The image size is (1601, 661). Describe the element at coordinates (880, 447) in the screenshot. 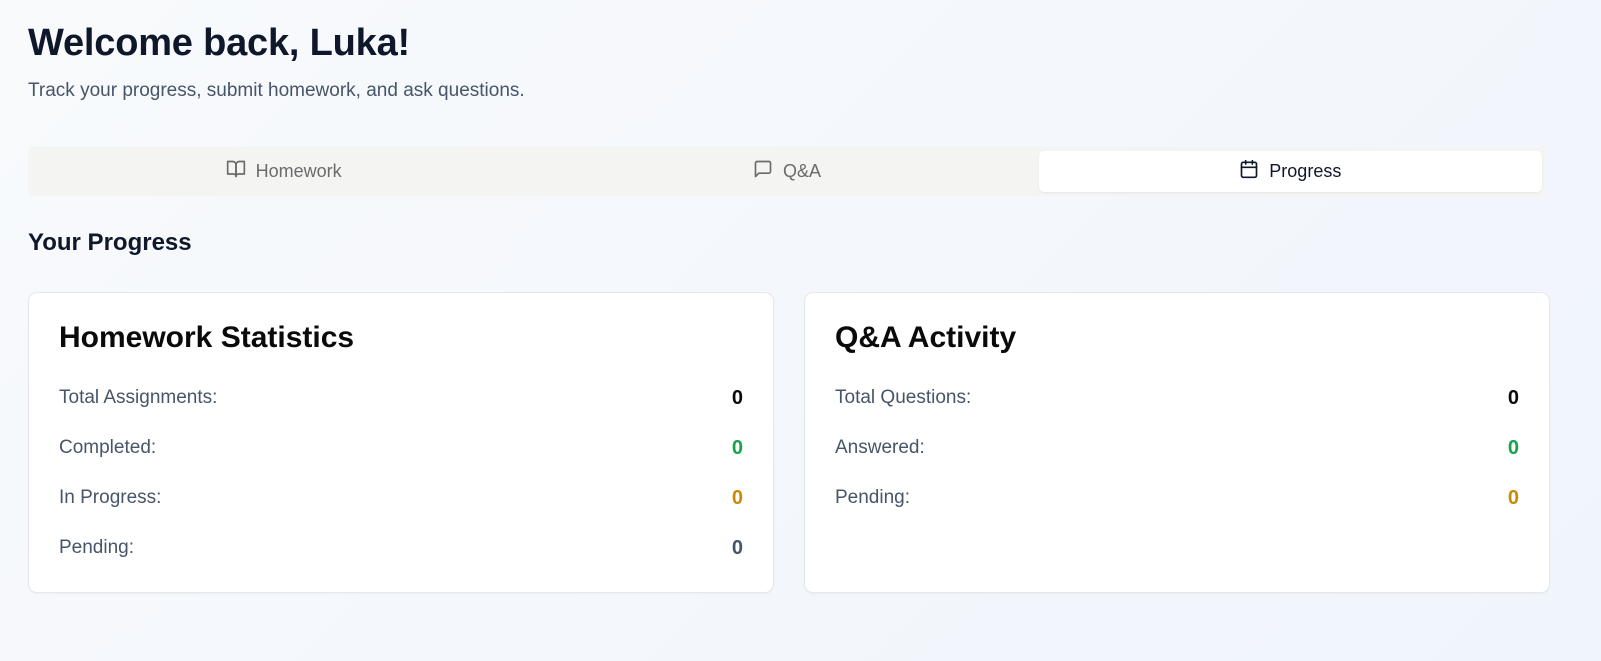

I see `stat-label: Answered:` at that location.